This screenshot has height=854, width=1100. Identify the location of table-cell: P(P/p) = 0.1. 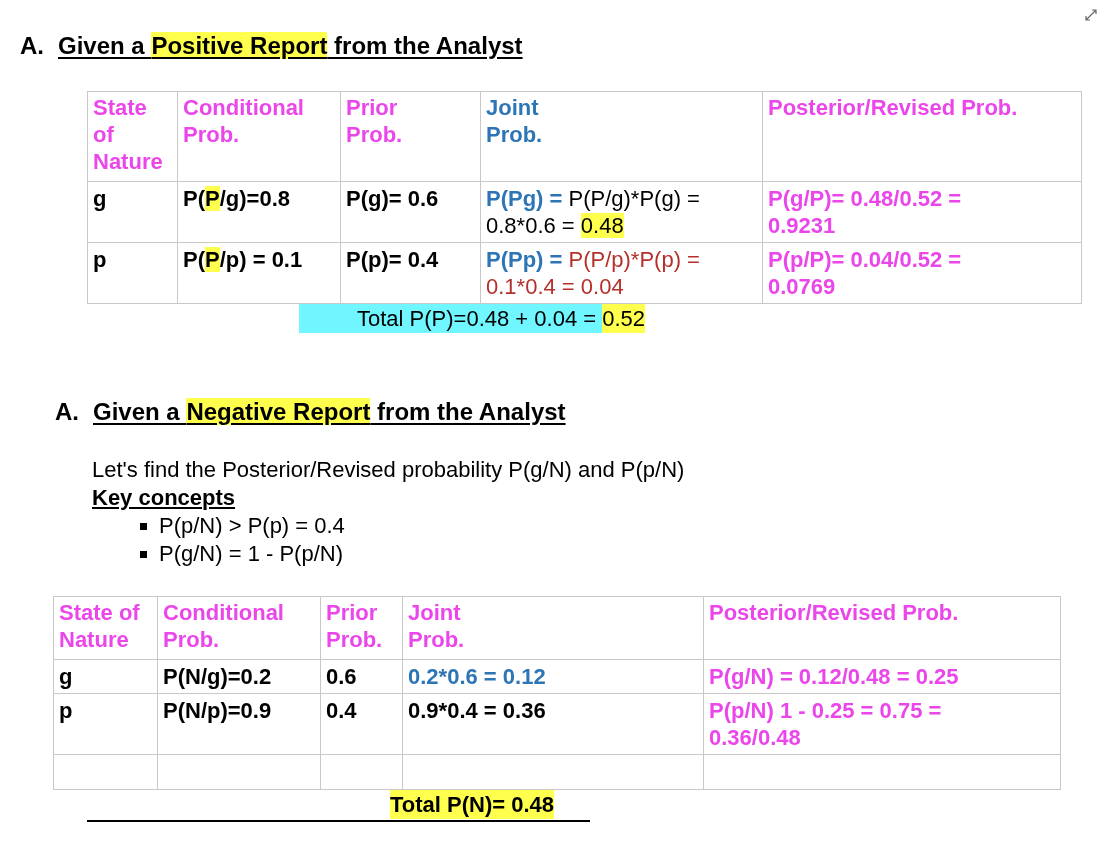
(259, 273).